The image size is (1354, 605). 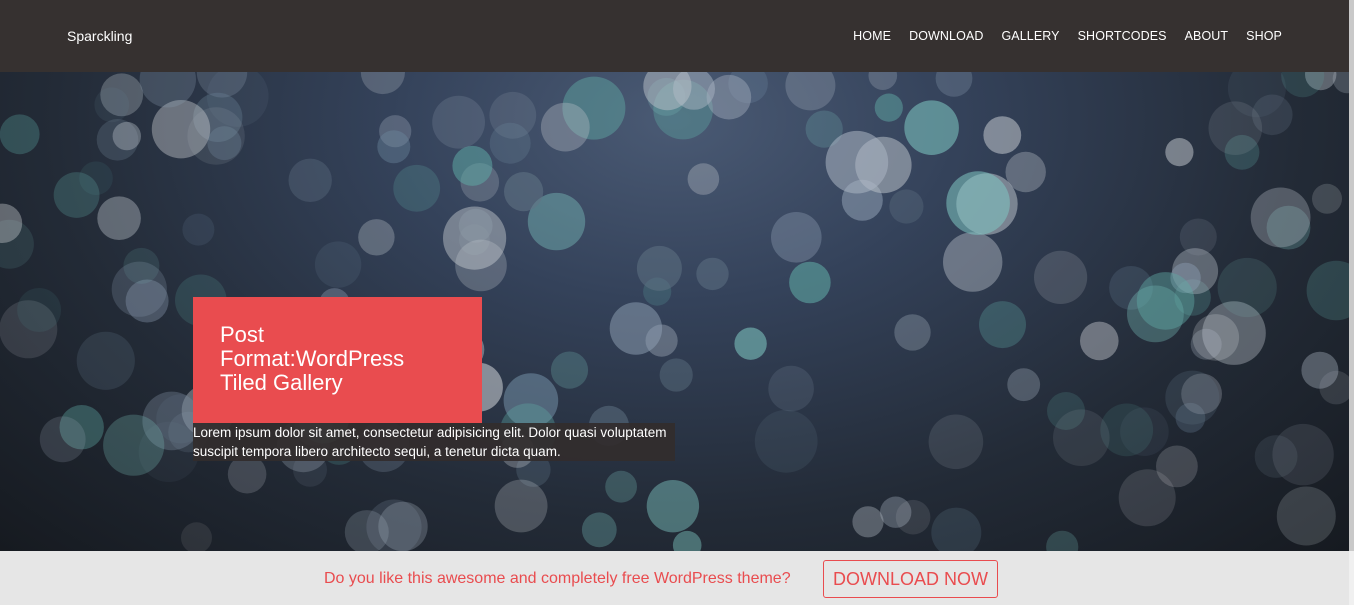 What do you see at coordinates (946, 36) in the screenshot?
I see `nav-item-download: DOWNLOAD` at bounding box center [946, 36].